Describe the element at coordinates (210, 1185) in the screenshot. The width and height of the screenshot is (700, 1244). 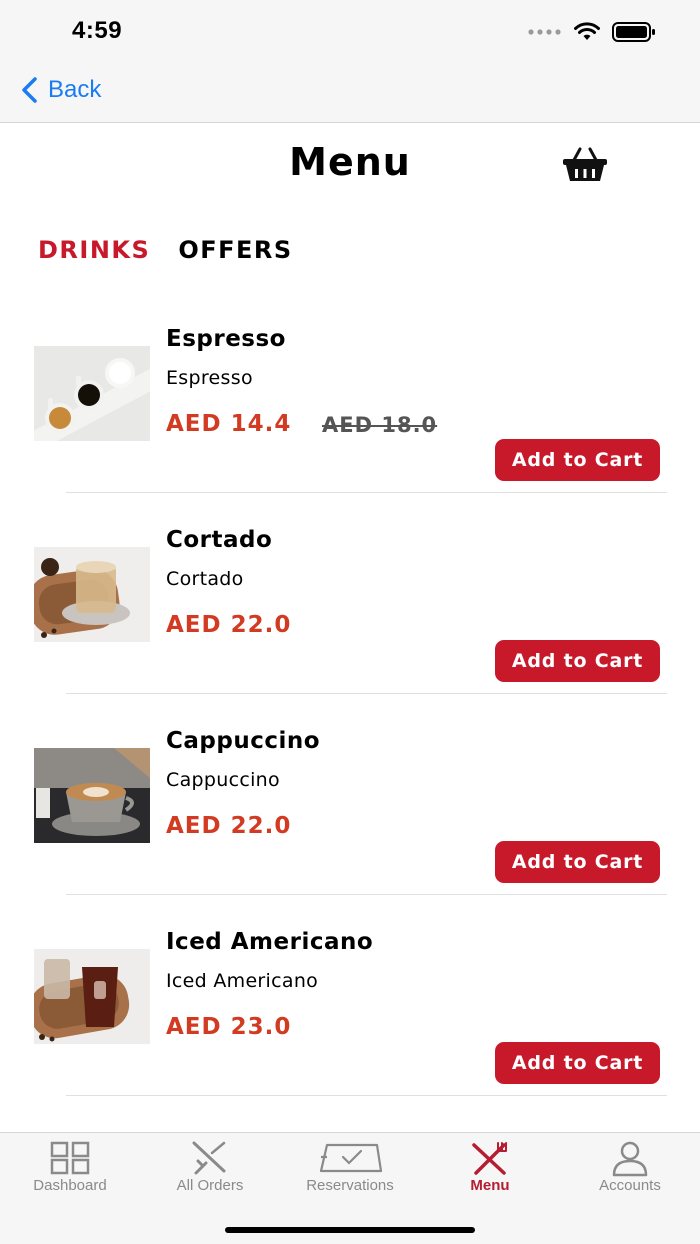
I see `tab-label: All Orders` at that location.